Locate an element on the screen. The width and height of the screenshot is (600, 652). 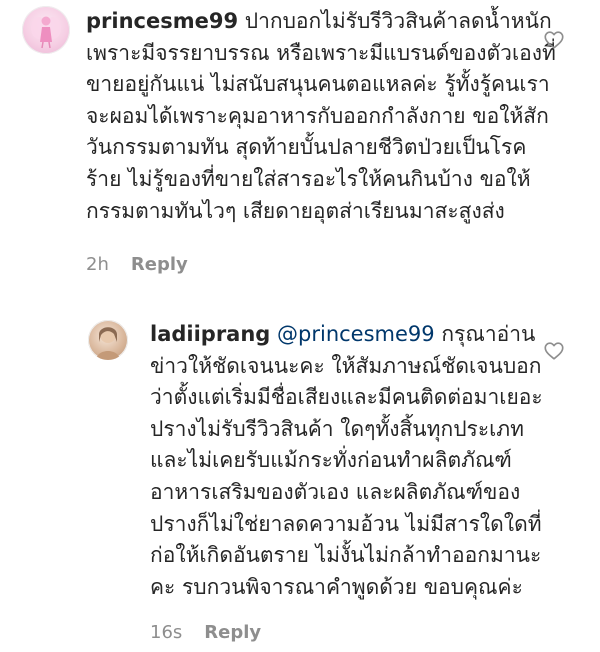
profile-photo-avatar-icon is located at coordinates (108, 343).